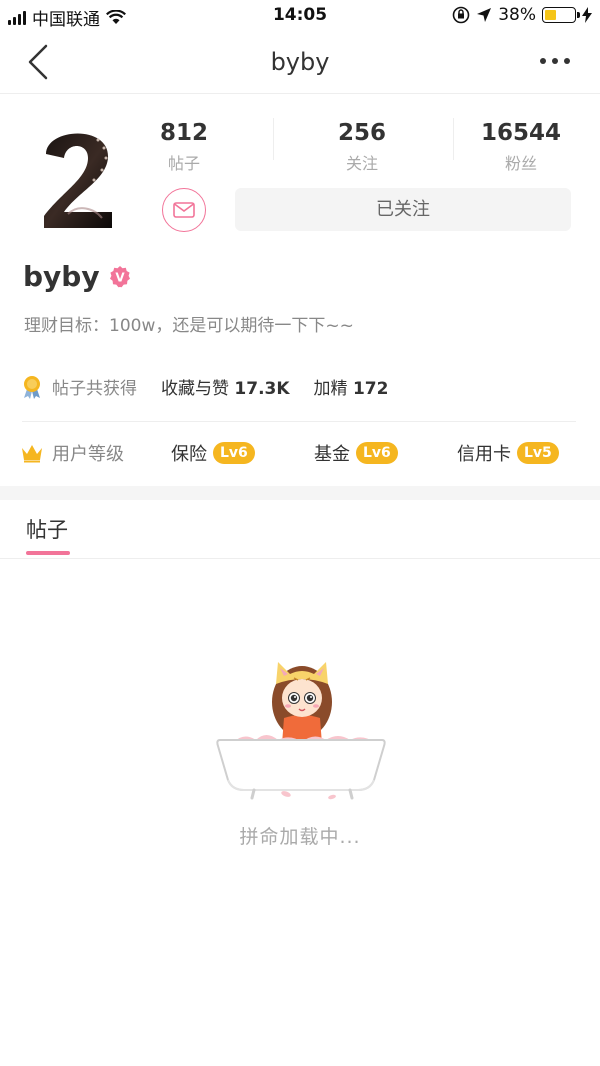 The width and height of the screenshot is (600, 1066). Describe the element at coordinates (300, 17) in the screenshot. I see `status-bar: 中国联通 14:05 38%` at that location.